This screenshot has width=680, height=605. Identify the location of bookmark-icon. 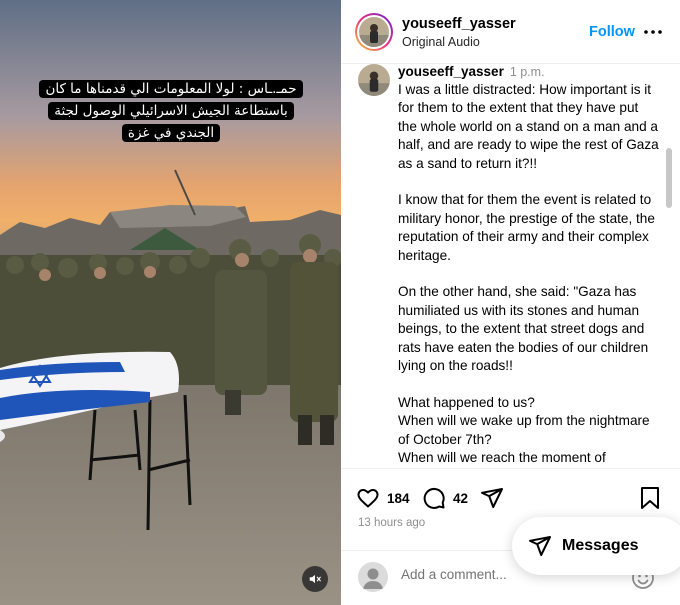
(650, 498).